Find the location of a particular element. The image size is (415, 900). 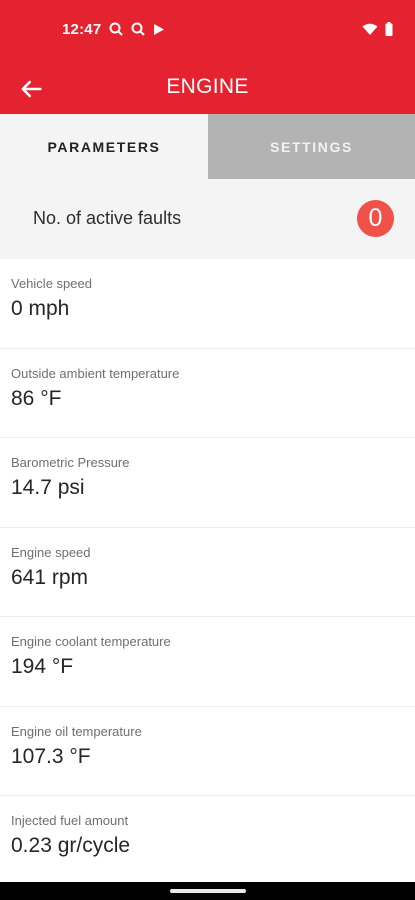

param-label: Vehicle speed is located at coordinates (51, 283).